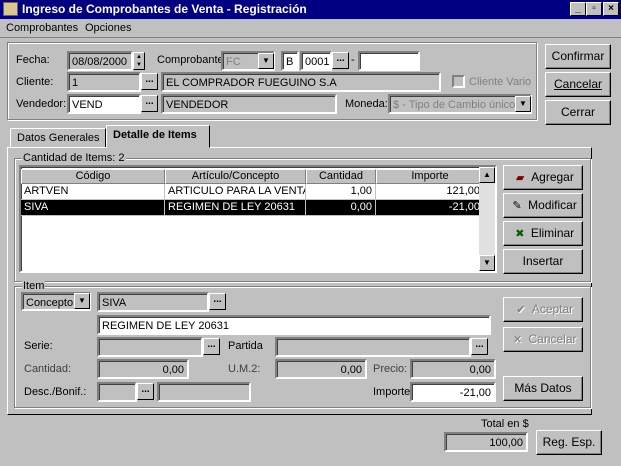  What do you see at coordinates (104, 104) in the screenshot?
I see `vendedor-code-field: VEND` at bounding box center [104, 104].